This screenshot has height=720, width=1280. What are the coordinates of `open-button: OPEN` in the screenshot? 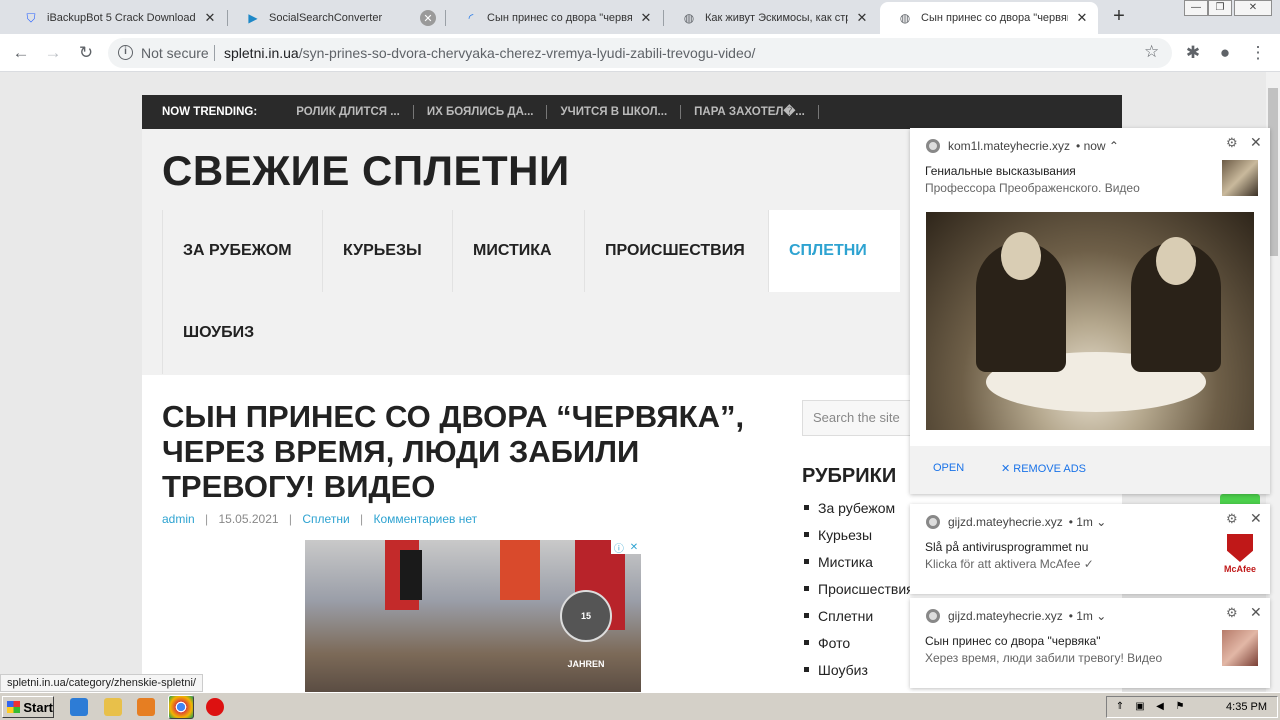 It's located at (948, 468).